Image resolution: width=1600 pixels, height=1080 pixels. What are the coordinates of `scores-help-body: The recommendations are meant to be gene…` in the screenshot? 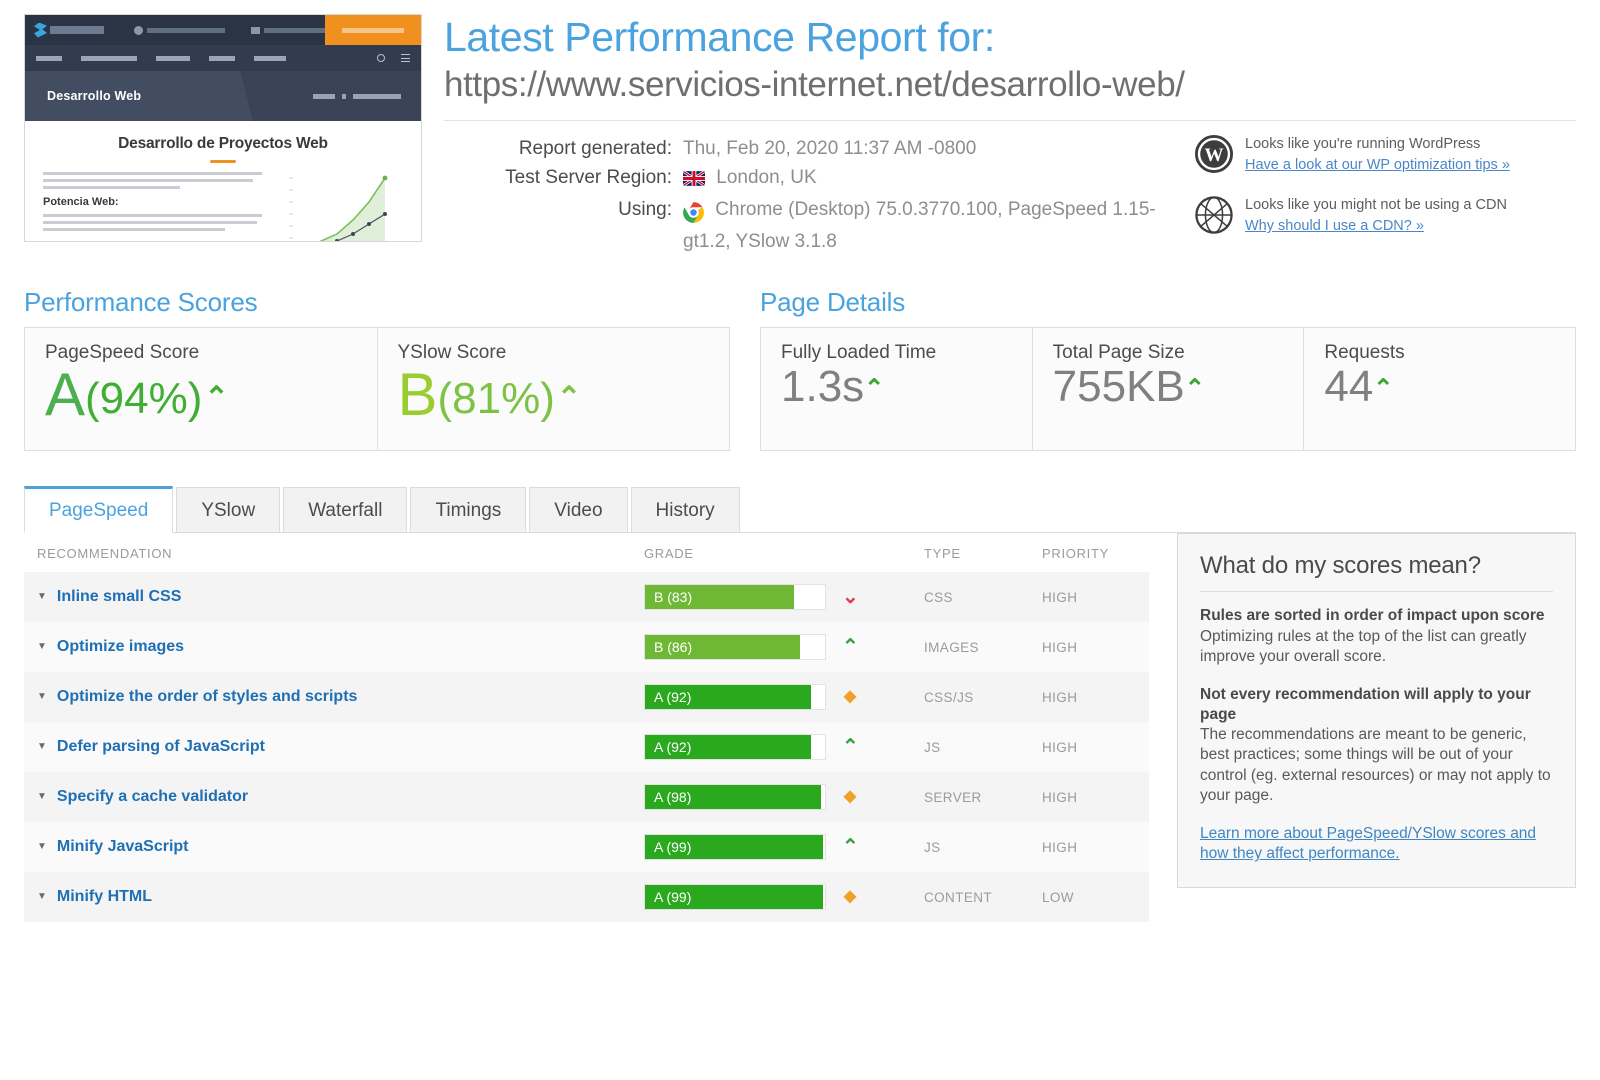 It's located at (1375, 765).